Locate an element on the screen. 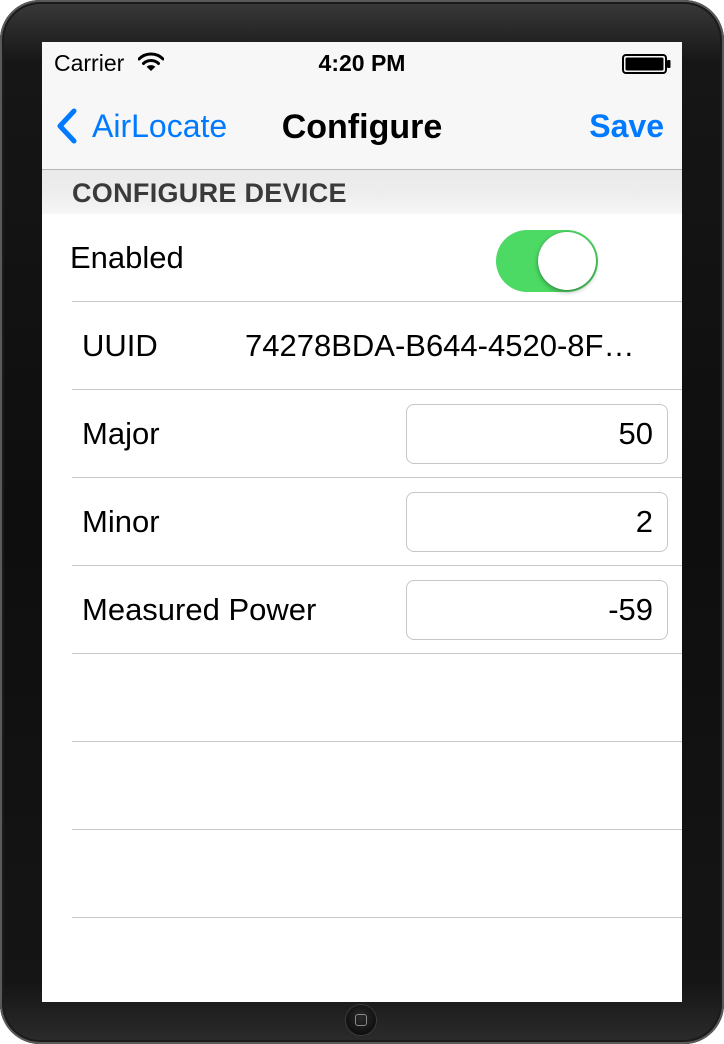  status-time: 4:20 PM is located at coordinates (362, 63).